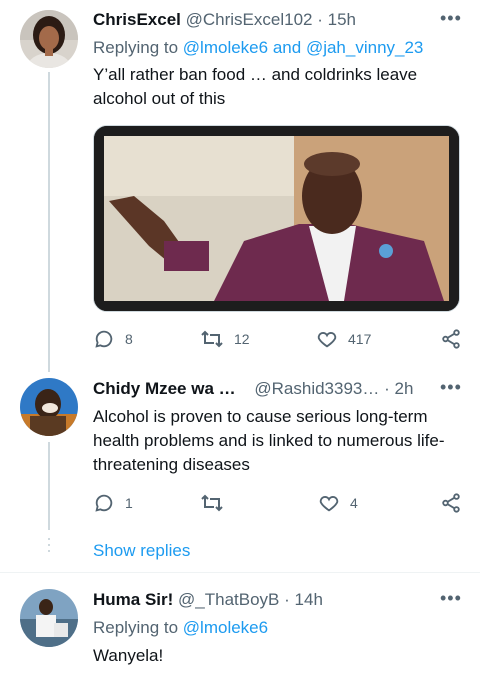 This screenshot has height=681, width=480. What do you see at coordinates (141, 551) in the screenshot?
I see `show-replies-link: Show replies` at bounding box center [141, 551].